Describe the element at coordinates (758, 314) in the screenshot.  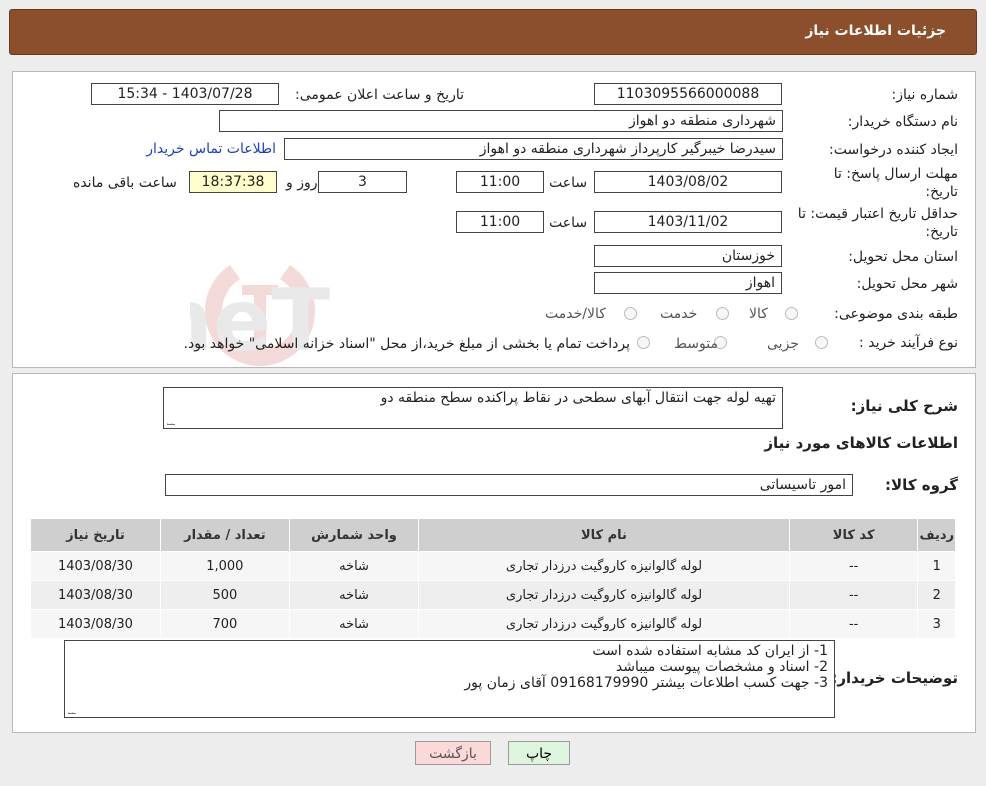
I see `category-option-goods: کالا` at that location.